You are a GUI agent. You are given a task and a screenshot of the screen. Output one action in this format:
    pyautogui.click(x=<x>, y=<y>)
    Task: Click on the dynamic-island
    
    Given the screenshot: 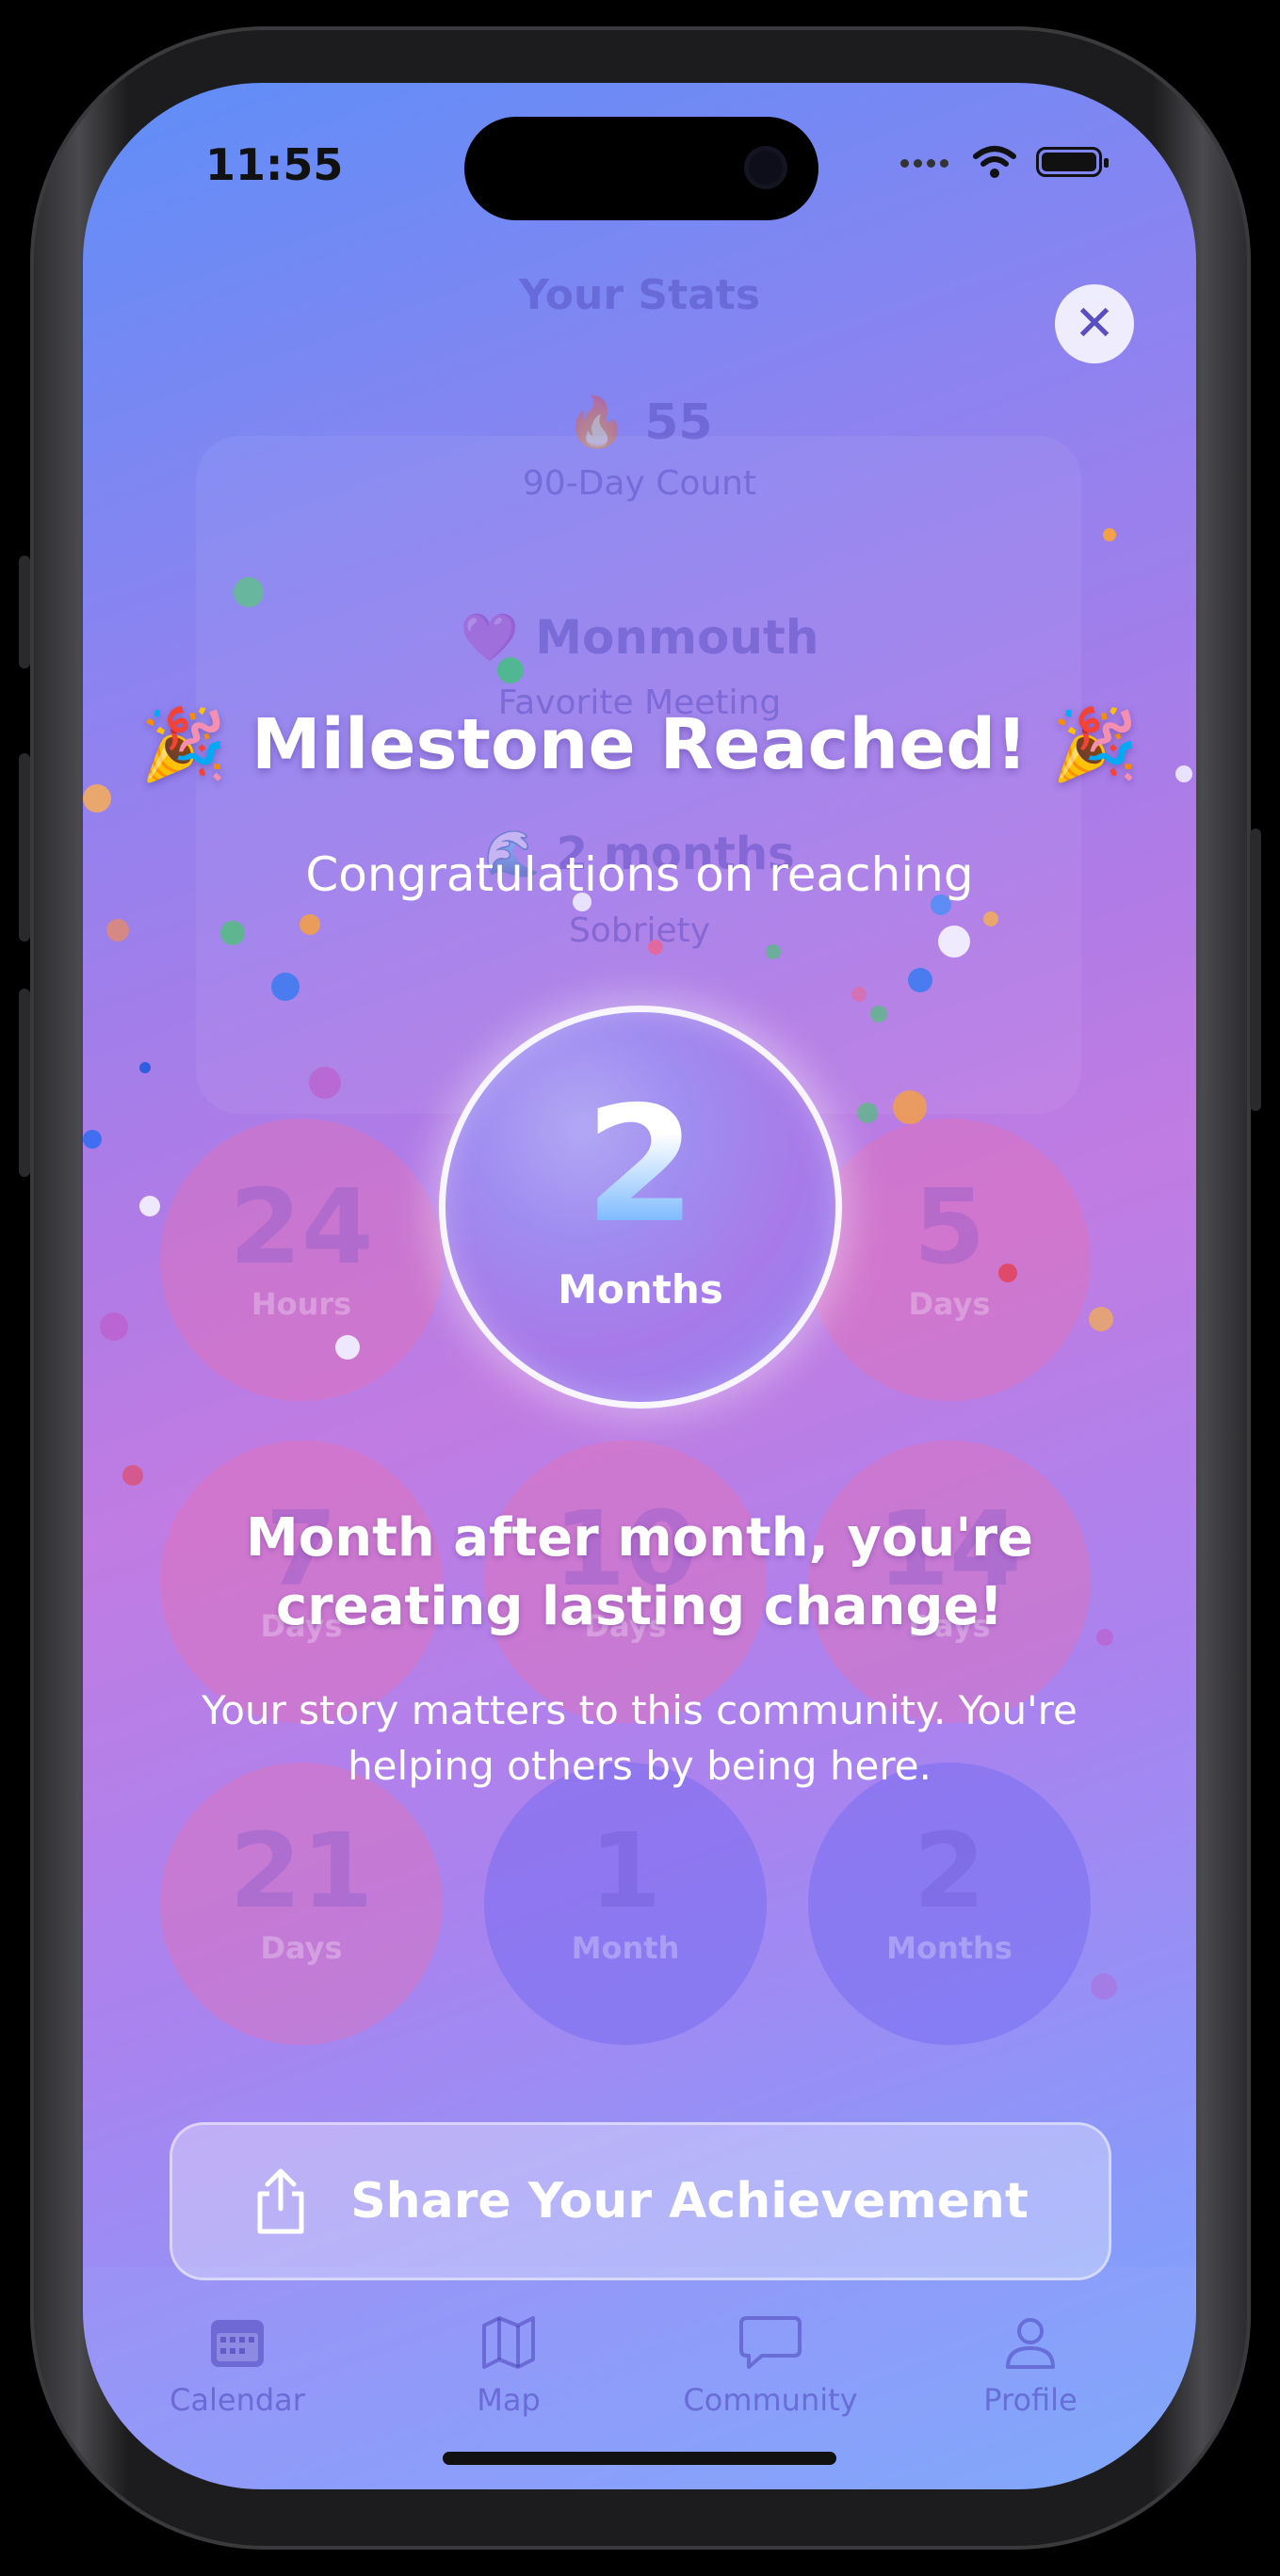 What is the action you would take?
    pyautogui.click(x=641, y=168)
    